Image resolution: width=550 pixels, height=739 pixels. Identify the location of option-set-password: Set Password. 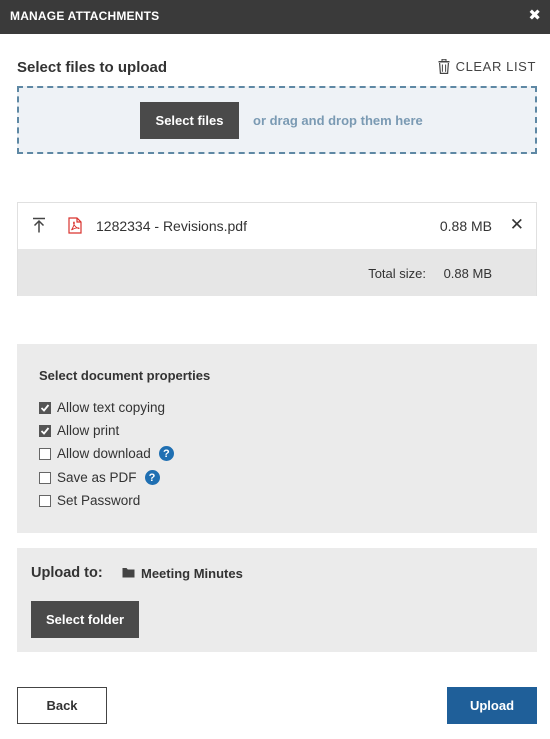
(89, 500).